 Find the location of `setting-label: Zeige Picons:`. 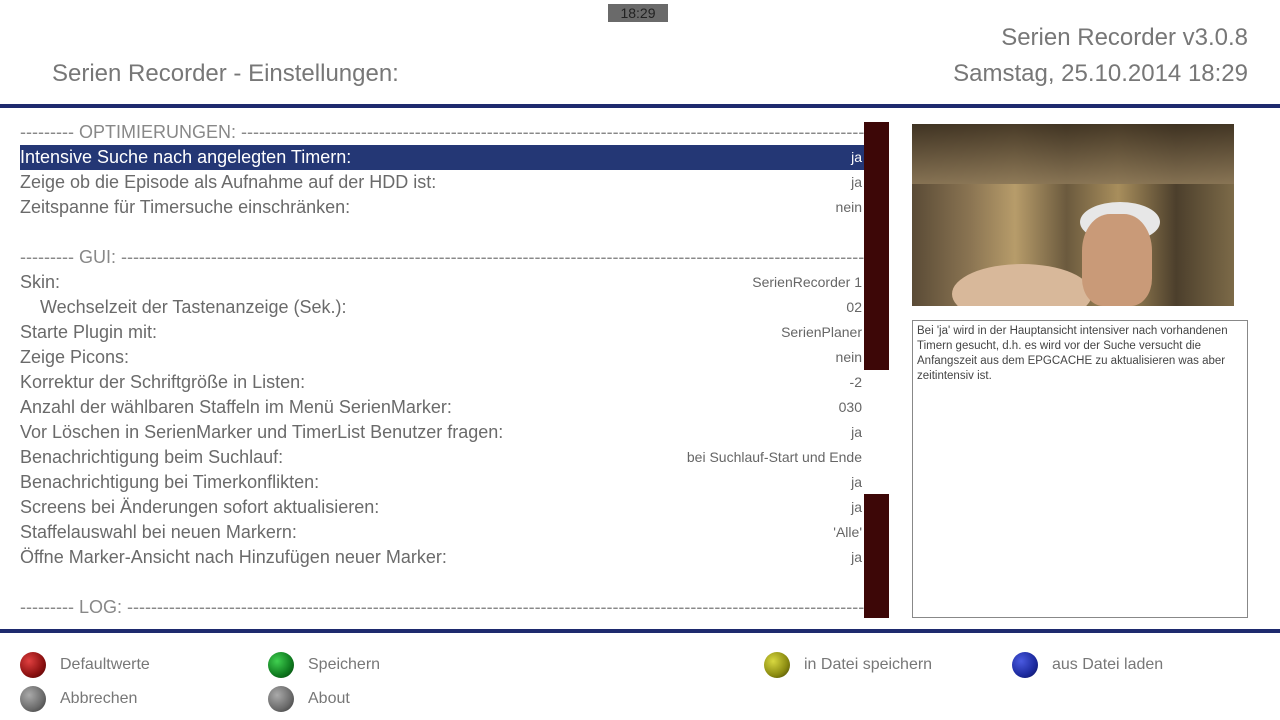

setting-label: Zeige Picons: is located at coordinates (75, 357).